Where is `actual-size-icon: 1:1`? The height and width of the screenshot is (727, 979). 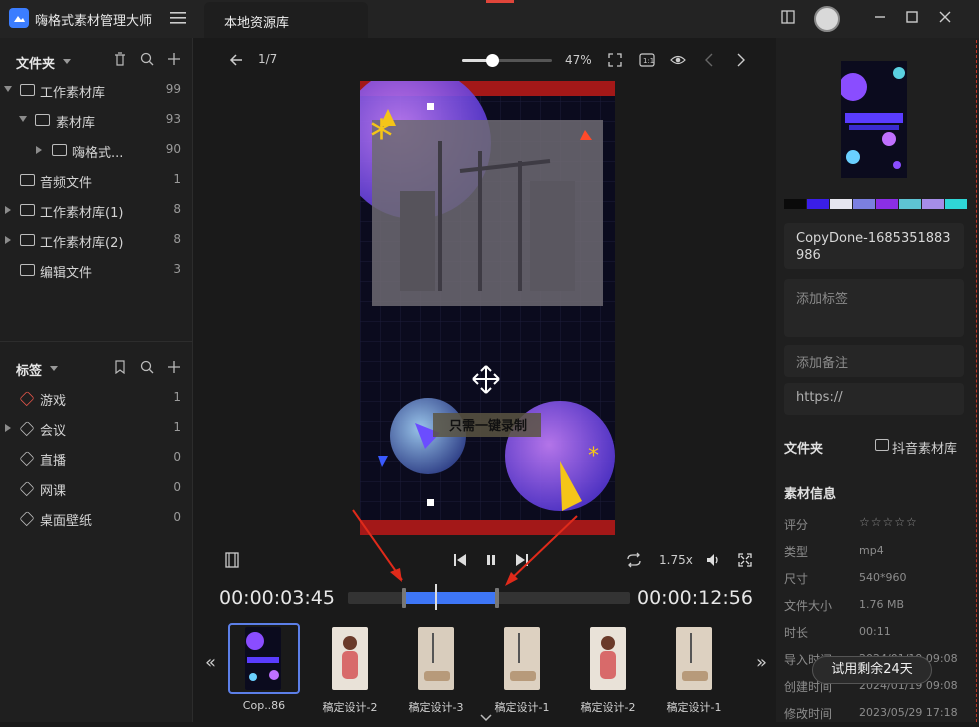
actual-size-icon: 1:1 is located at coordinates (647, 60).